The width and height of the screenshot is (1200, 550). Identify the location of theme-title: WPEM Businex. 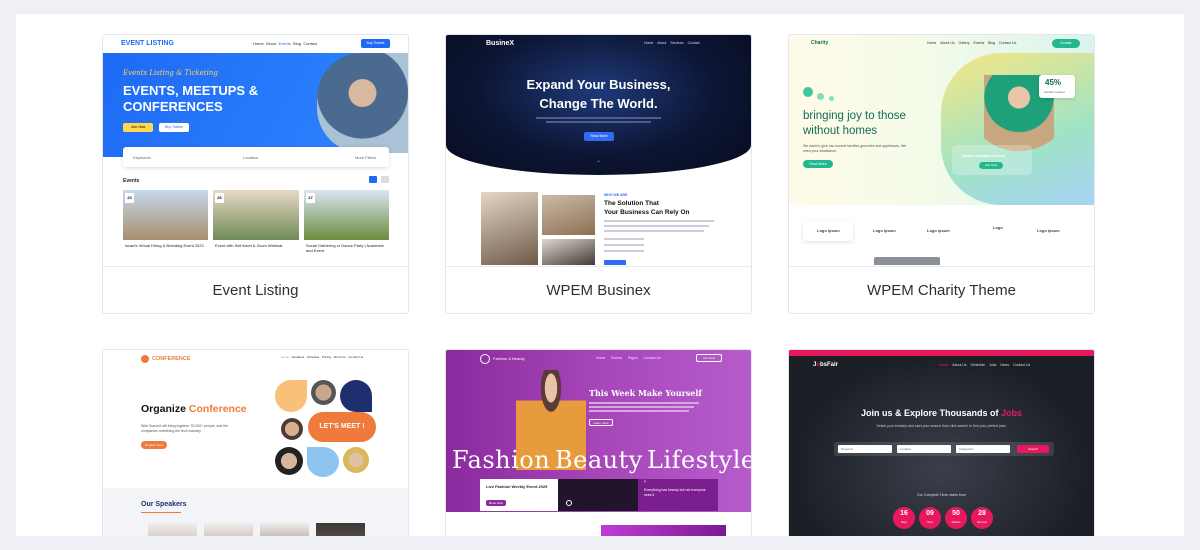
(598, 289).